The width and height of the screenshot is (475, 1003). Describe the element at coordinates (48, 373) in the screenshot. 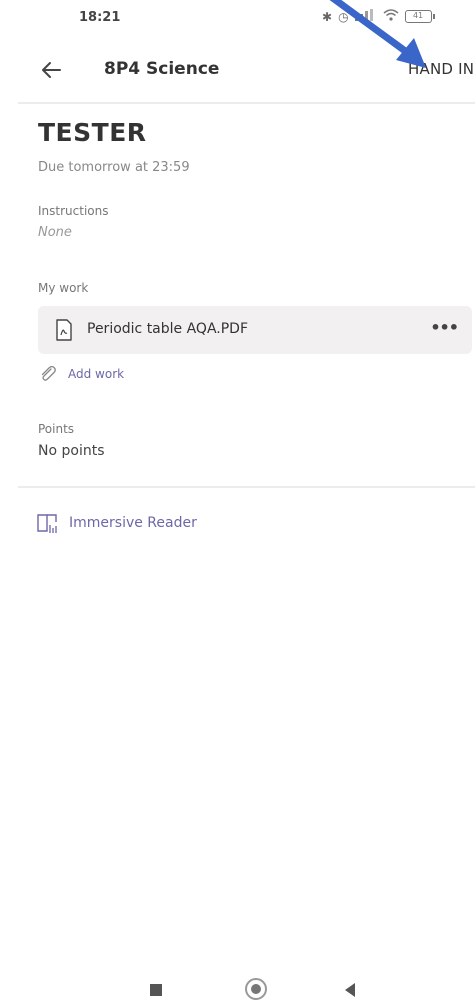

I see `paperclip-icon` at that location.